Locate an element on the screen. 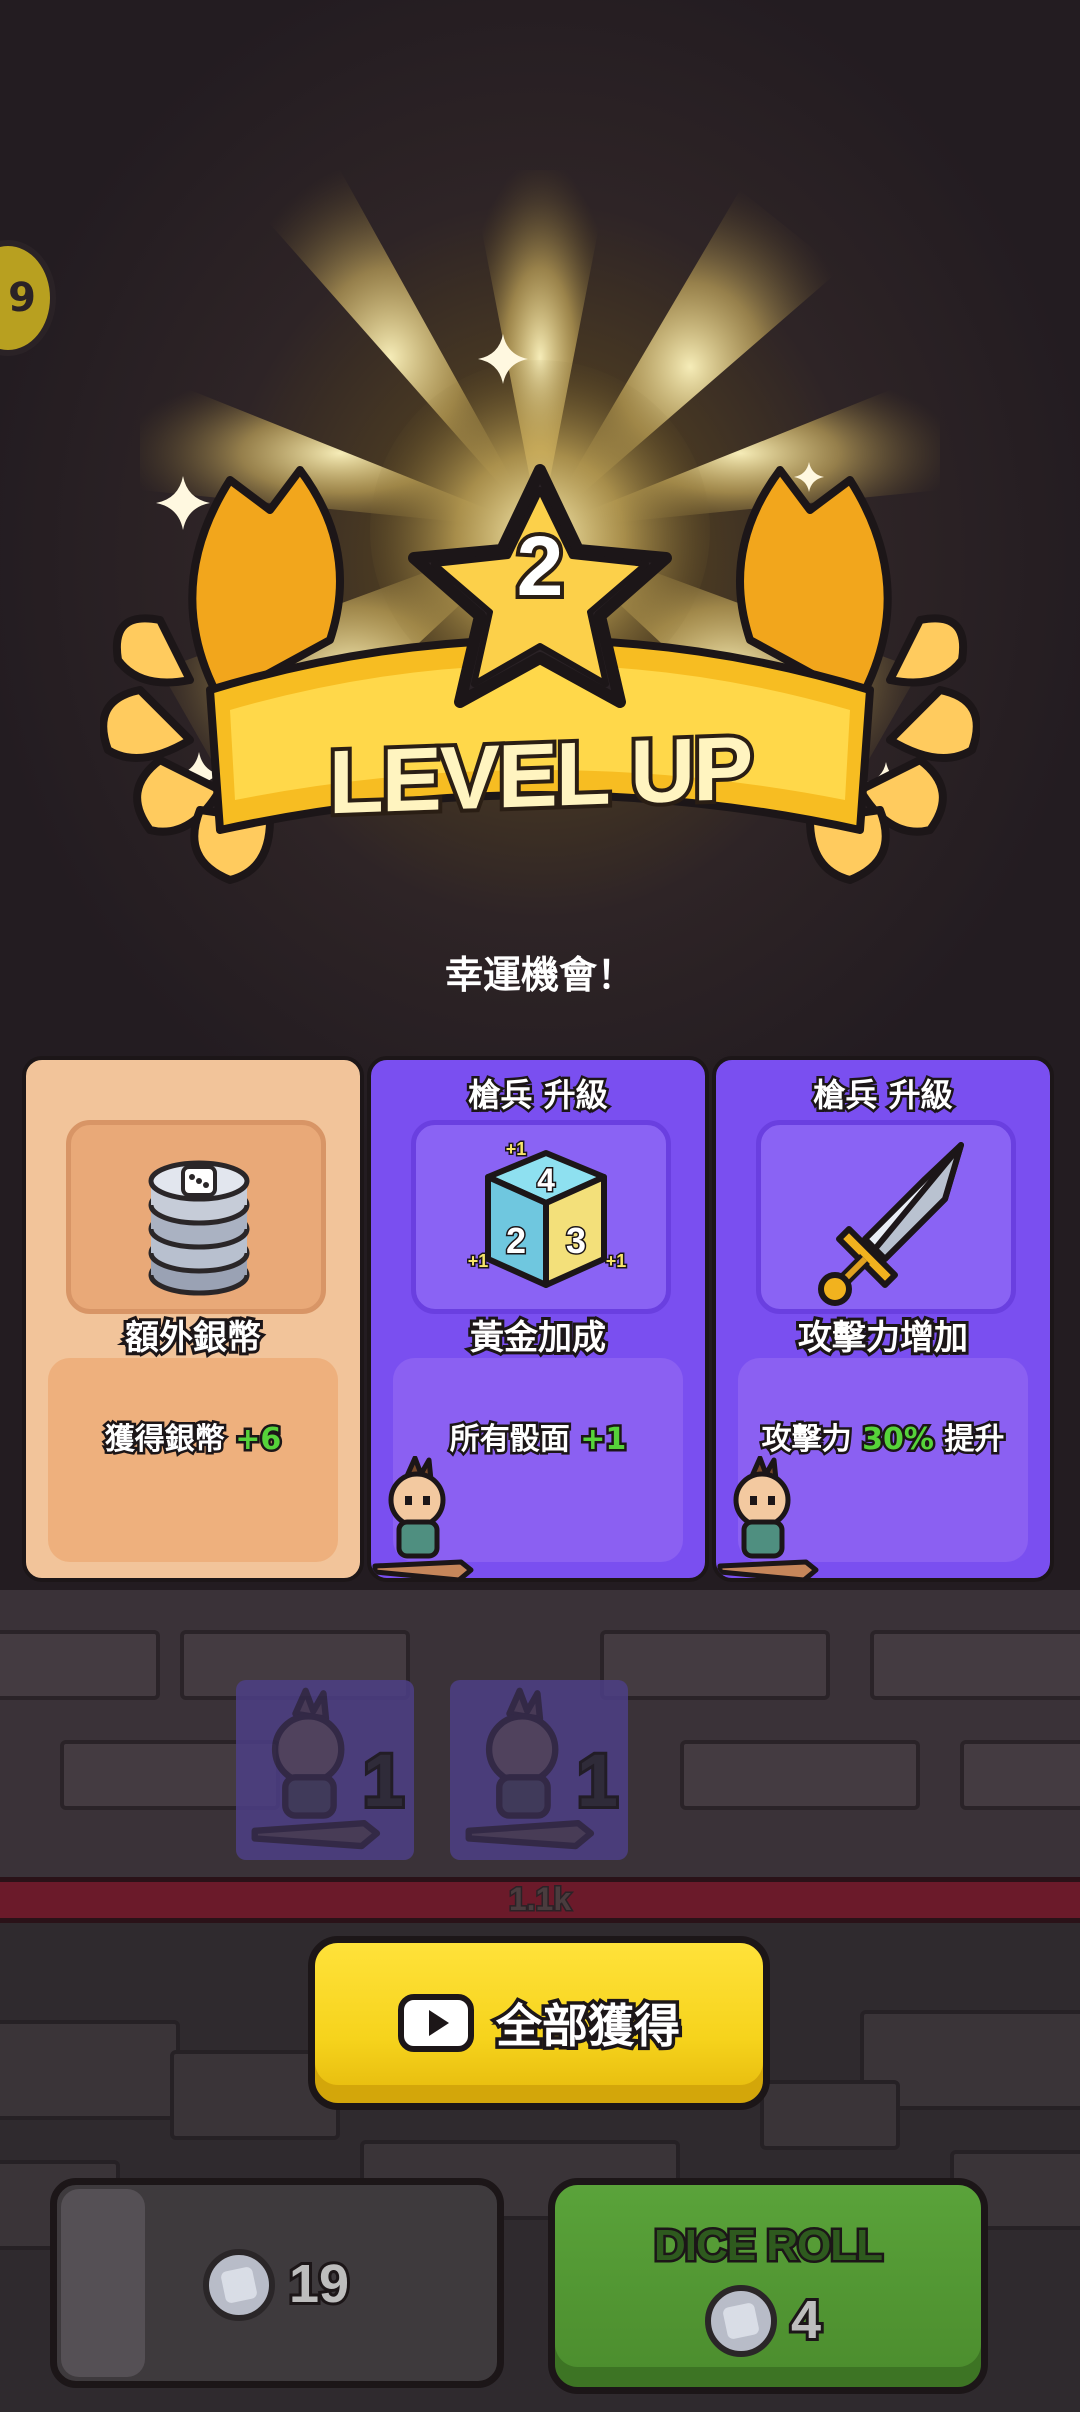  video-play-icon is located at coordinates (436, 2023).